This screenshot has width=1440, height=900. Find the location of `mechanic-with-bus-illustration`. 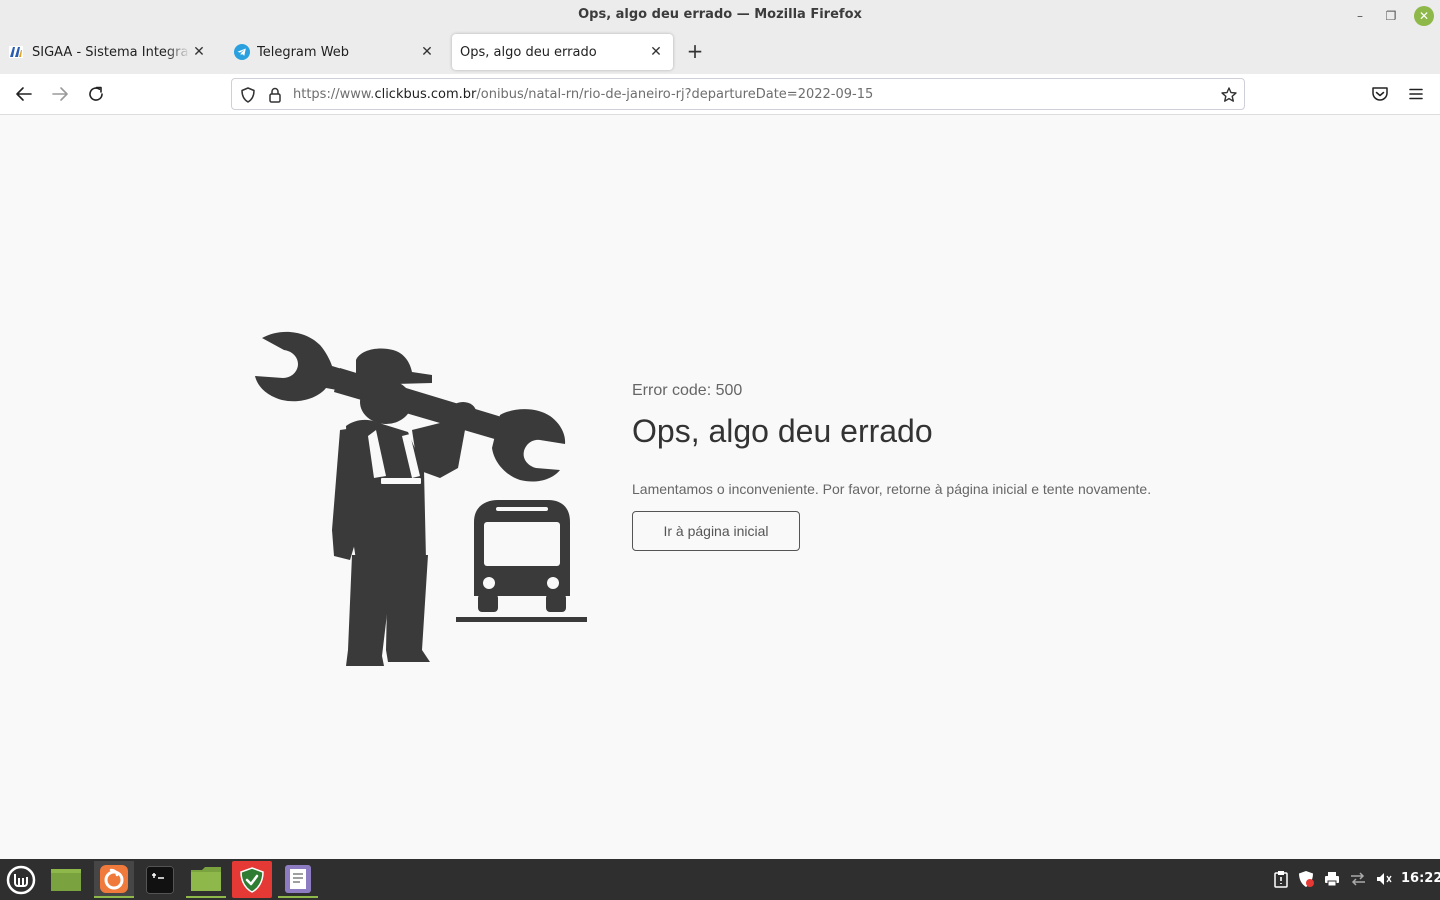

mechanic-with-bus-illustration is located at coordinates (421, 498).